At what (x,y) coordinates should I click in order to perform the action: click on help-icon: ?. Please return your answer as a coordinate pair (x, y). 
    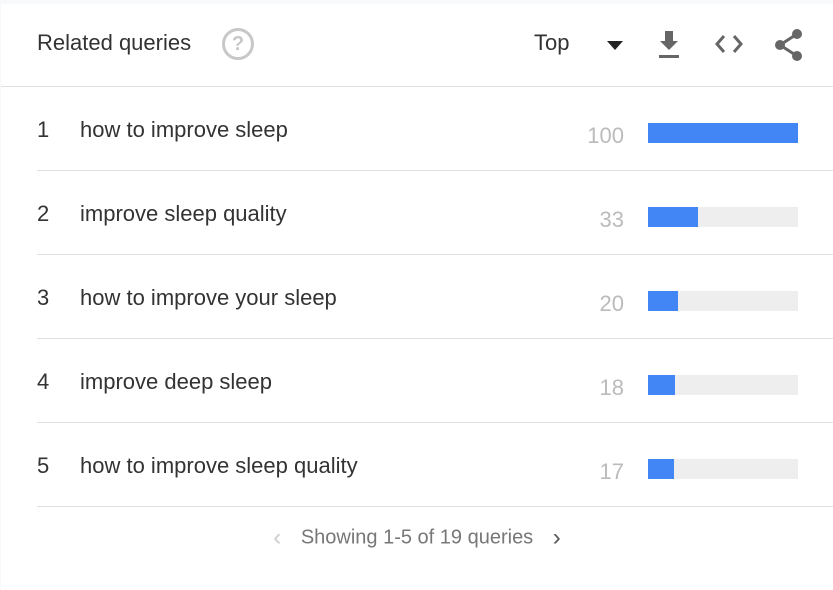
    Looking at the image, I should click on (238, 44).